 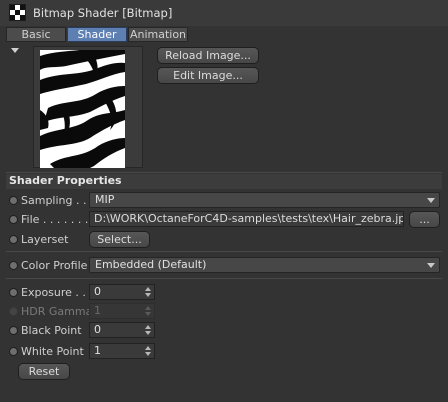 I want to click on black-point-row: Black Point 0, so click(x=224, y=330).